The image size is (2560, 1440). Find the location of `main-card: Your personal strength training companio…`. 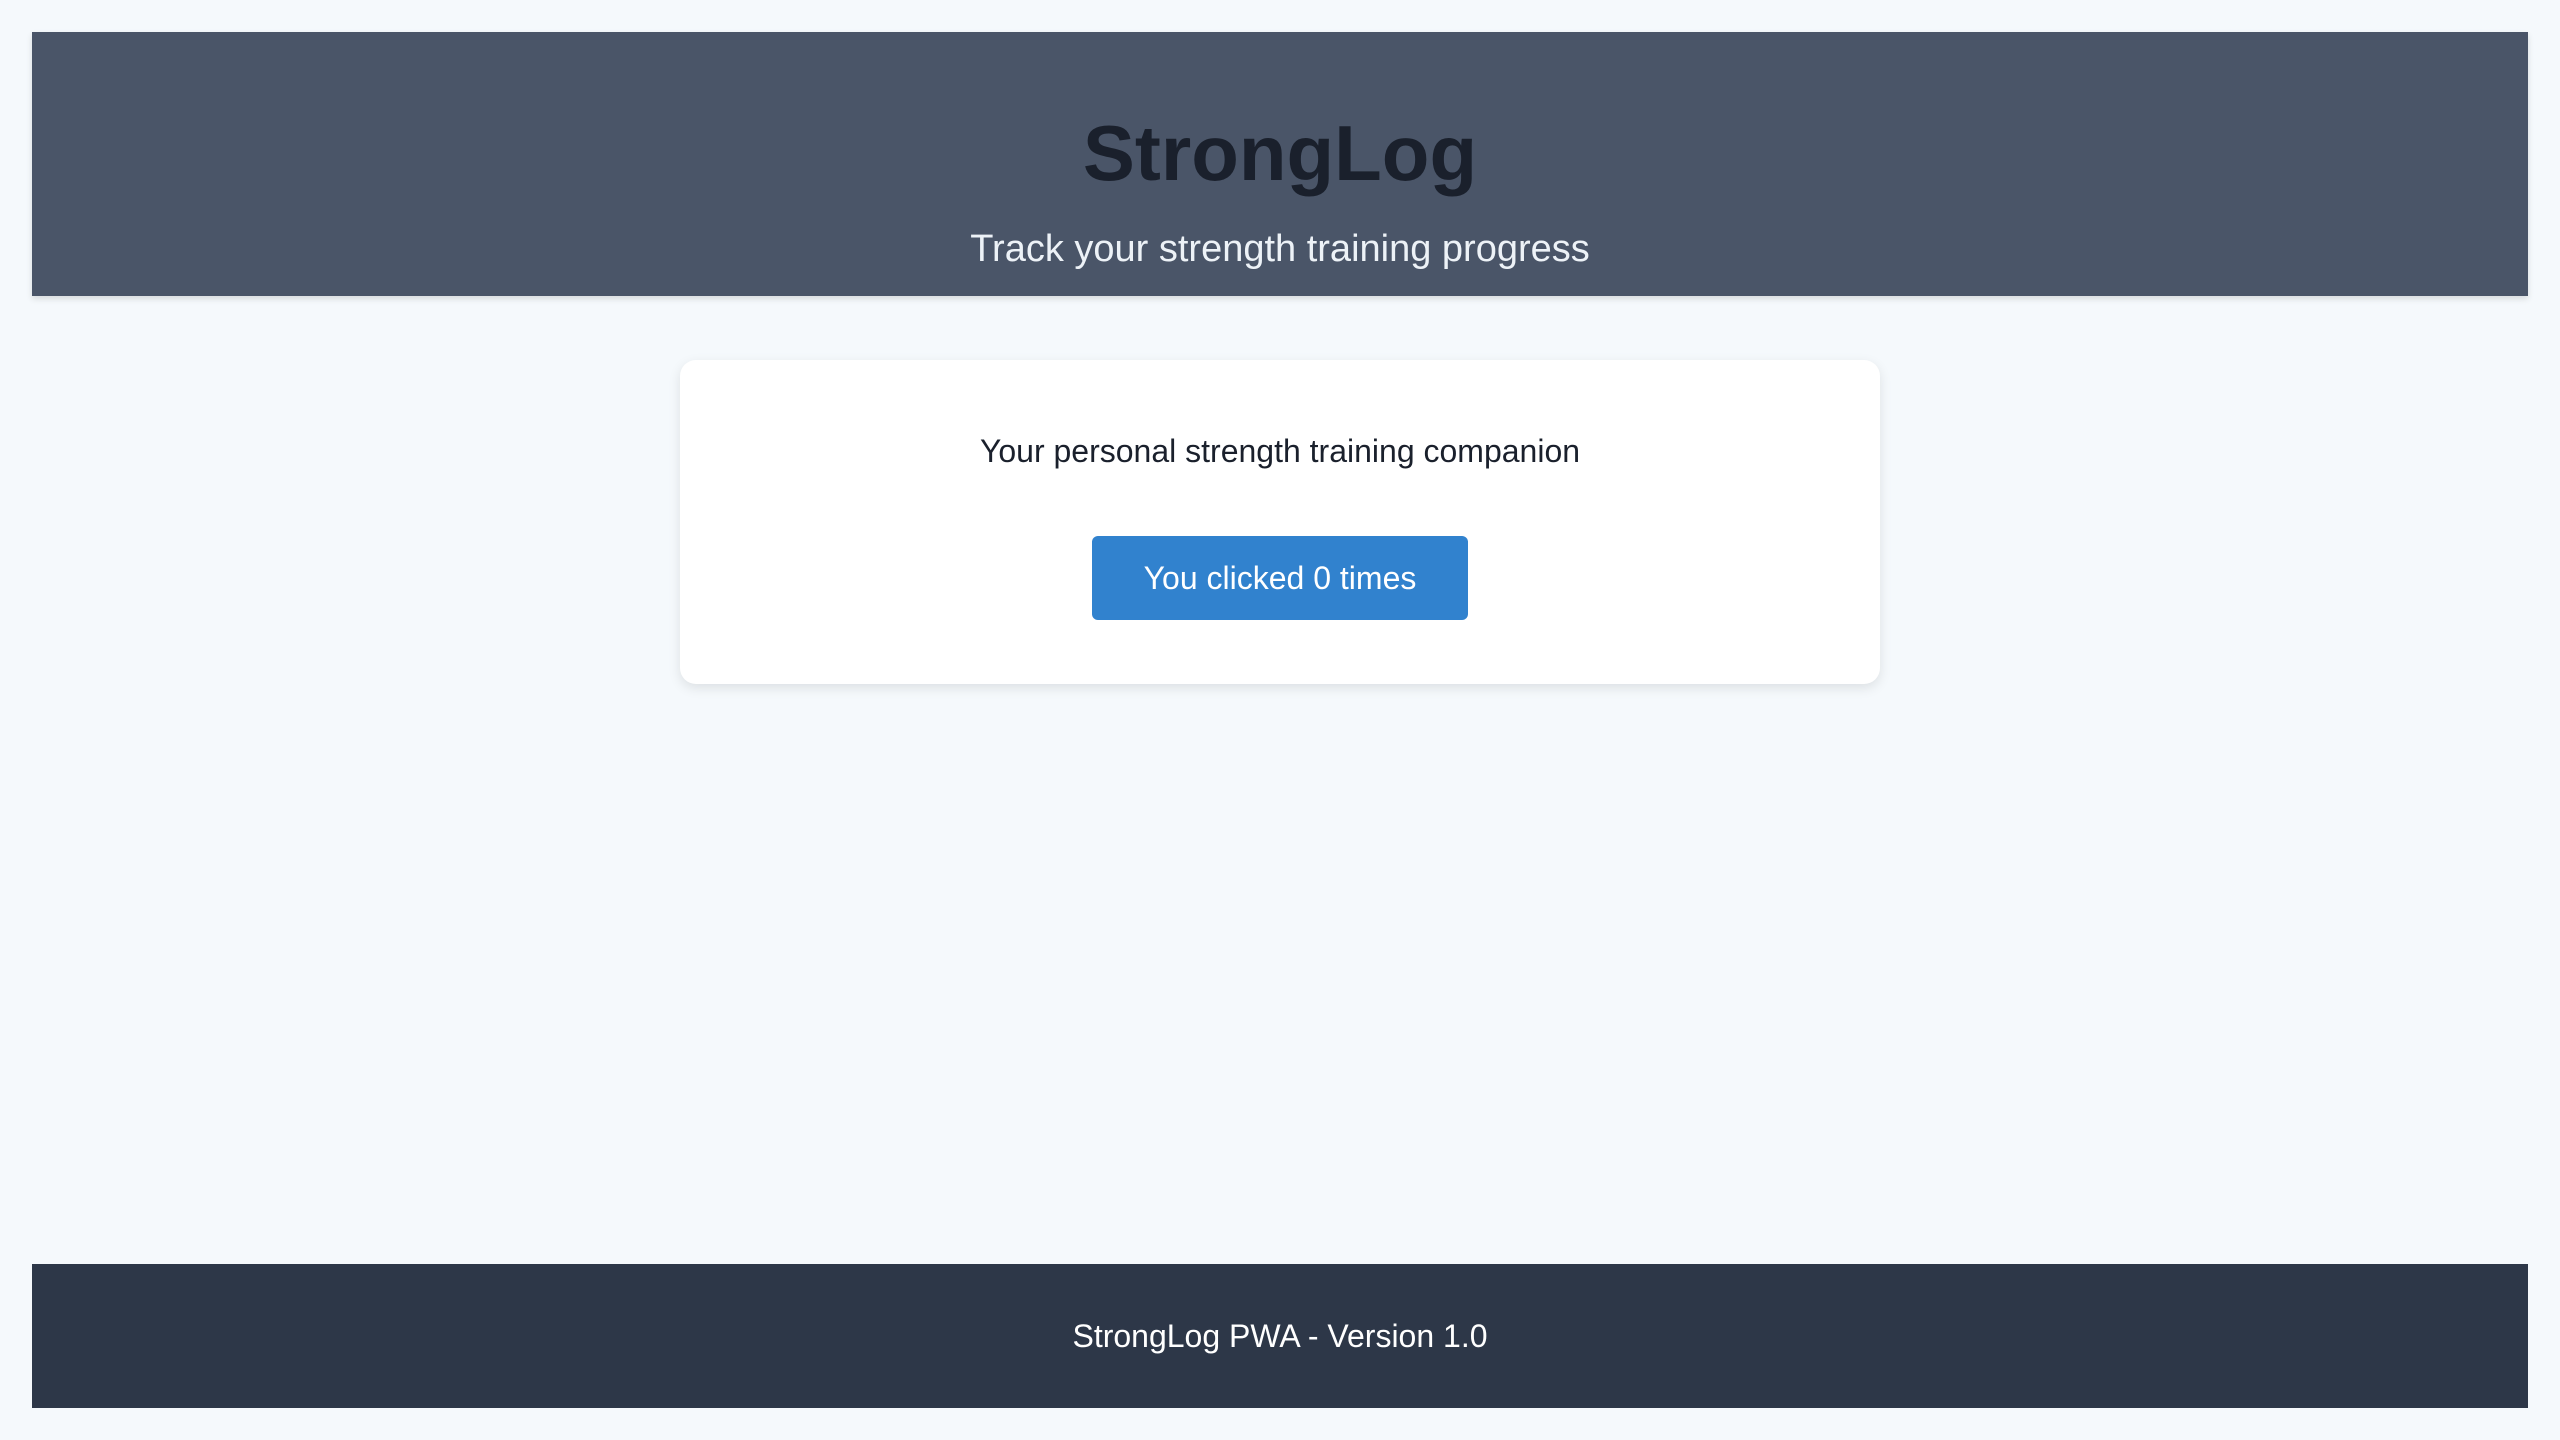

main-card: Your personal strength training companio… is located at coordinates (1280, 522).